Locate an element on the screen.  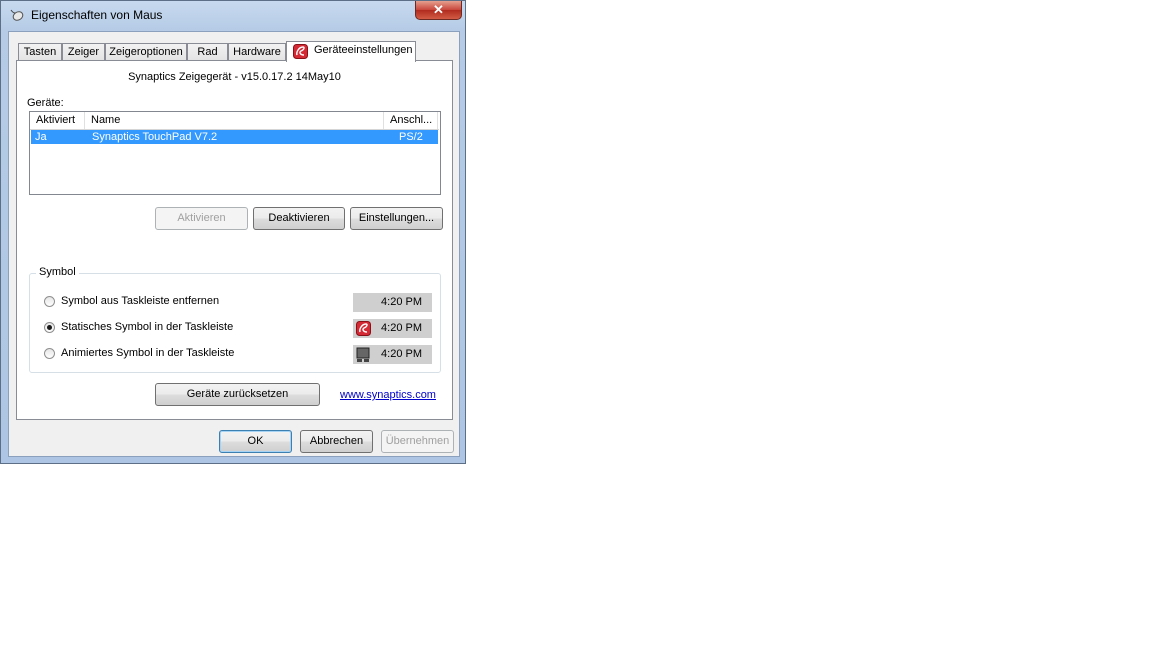
apply-button: Übernehmen is located at coordinates (417, 441).